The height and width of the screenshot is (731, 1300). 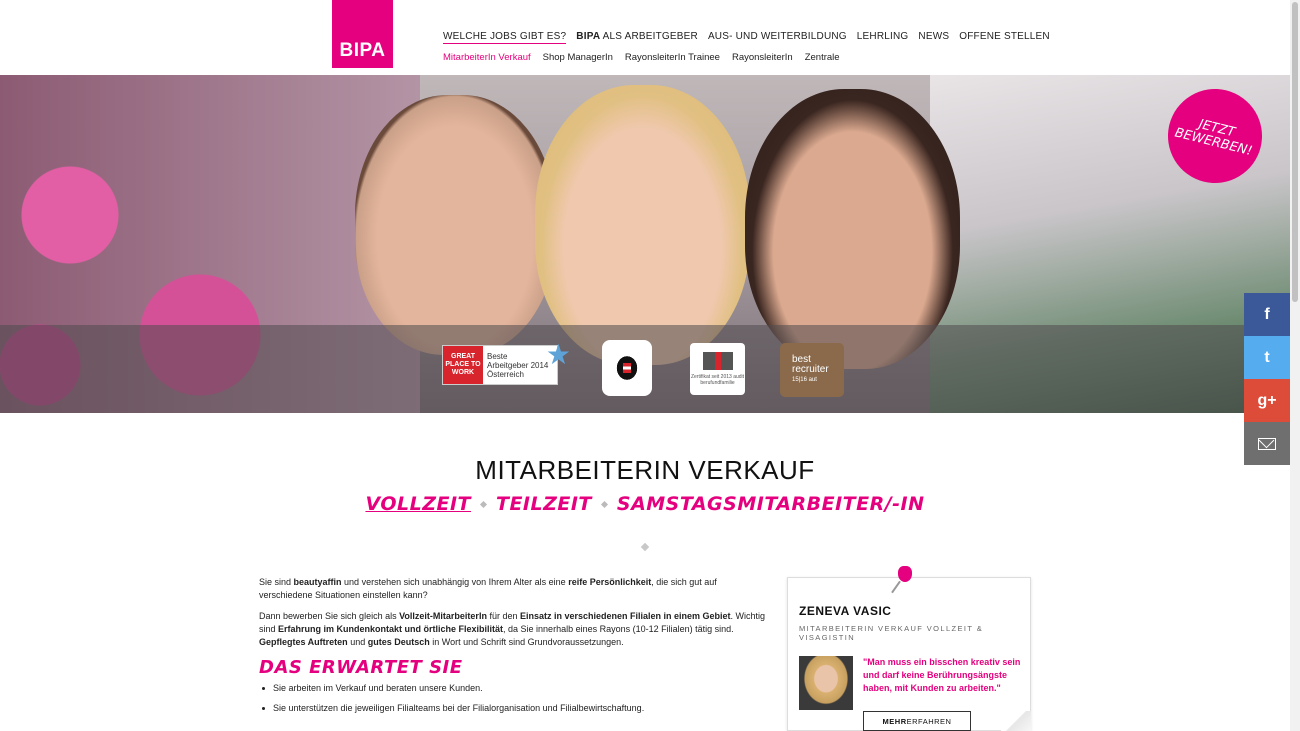 What do you see at coordinates (362, 50) in the screenshot?
I see `logo-text: BIPA` at bounding box center [362, 50].